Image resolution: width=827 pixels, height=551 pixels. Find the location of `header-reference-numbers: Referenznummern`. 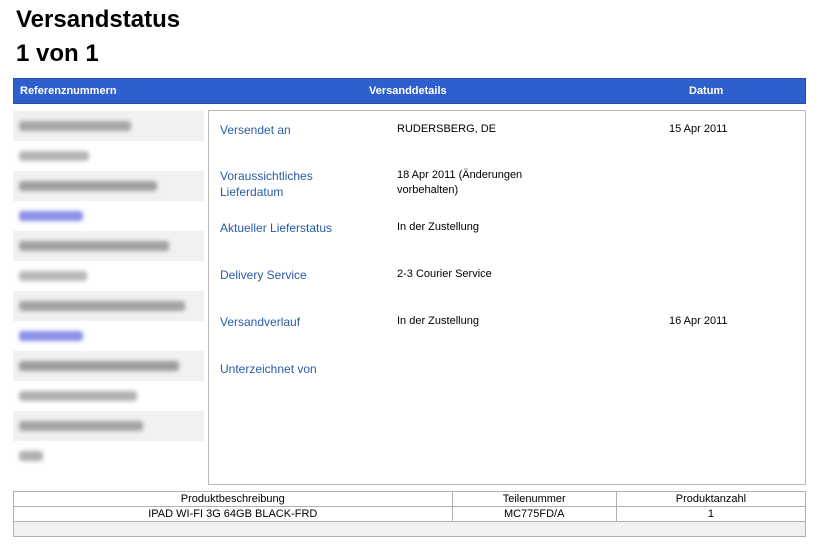

header-reference-numbers: Referenznummern is located at coordinates (68, 91).